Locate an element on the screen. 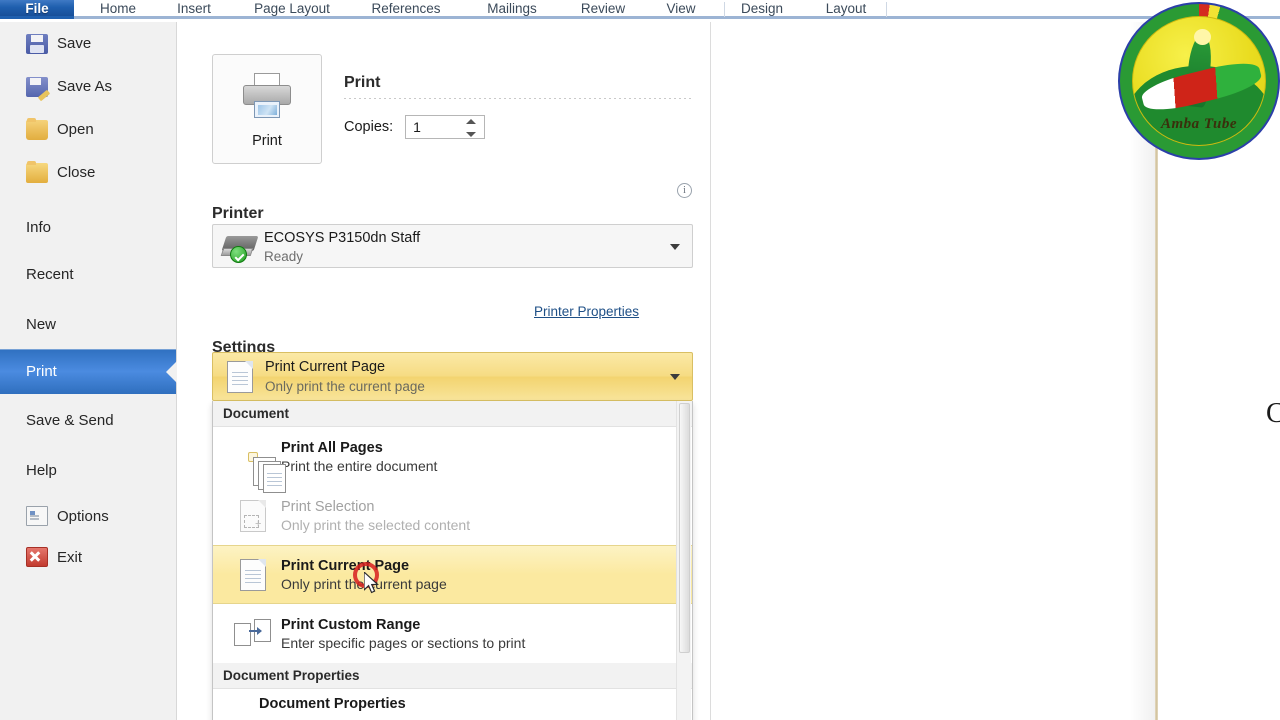 Image resolution: width=1280 pixels, height=720 pixels. dropdown-item-title: Print All Pages is located at coordinates (332, 447).